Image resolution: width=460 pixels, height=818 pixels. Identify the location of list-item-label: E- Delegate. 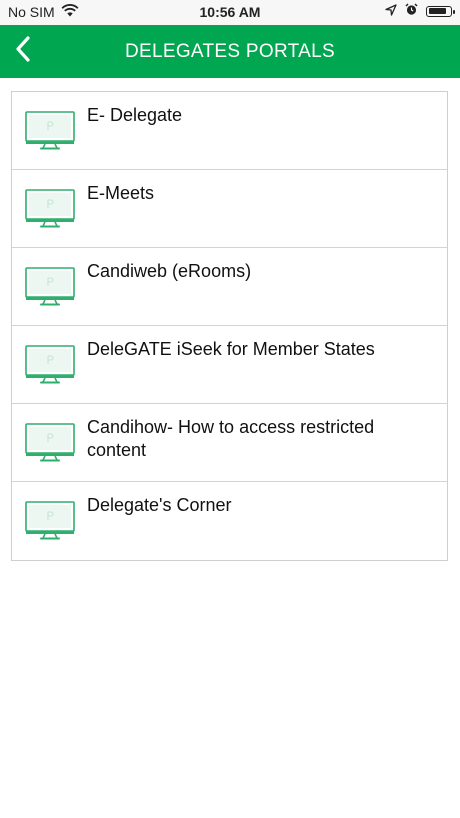
(135, 115).